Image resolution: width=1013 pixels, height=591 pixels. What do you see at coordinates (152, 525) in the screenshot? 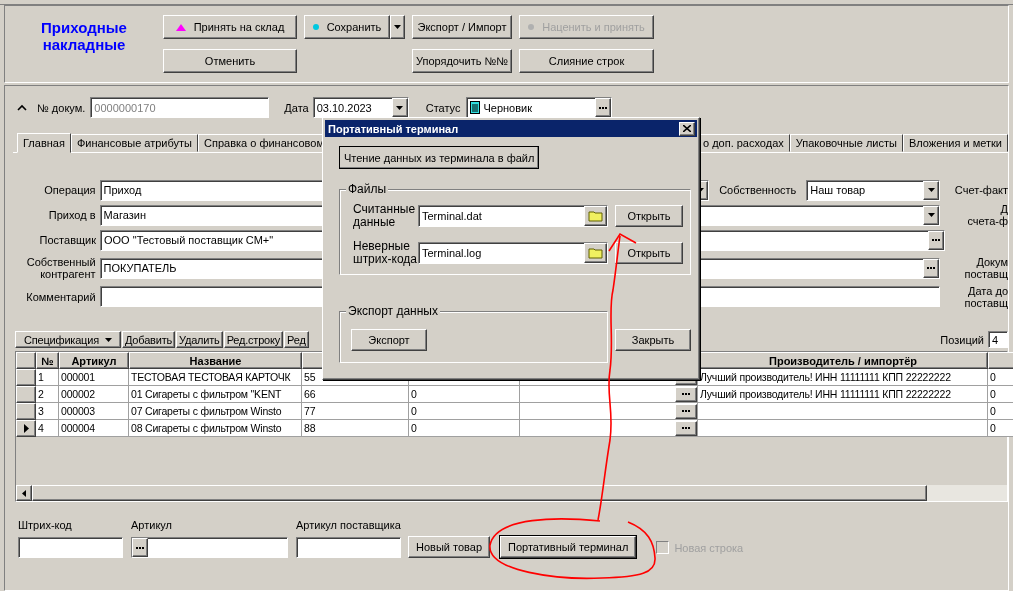
I see `field-label: Артикул` at bounding box center [152, 525].